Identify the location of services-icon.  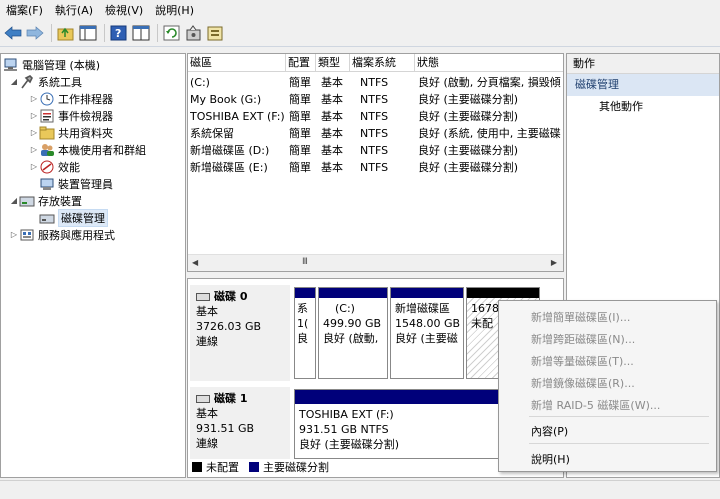
(27, 235).